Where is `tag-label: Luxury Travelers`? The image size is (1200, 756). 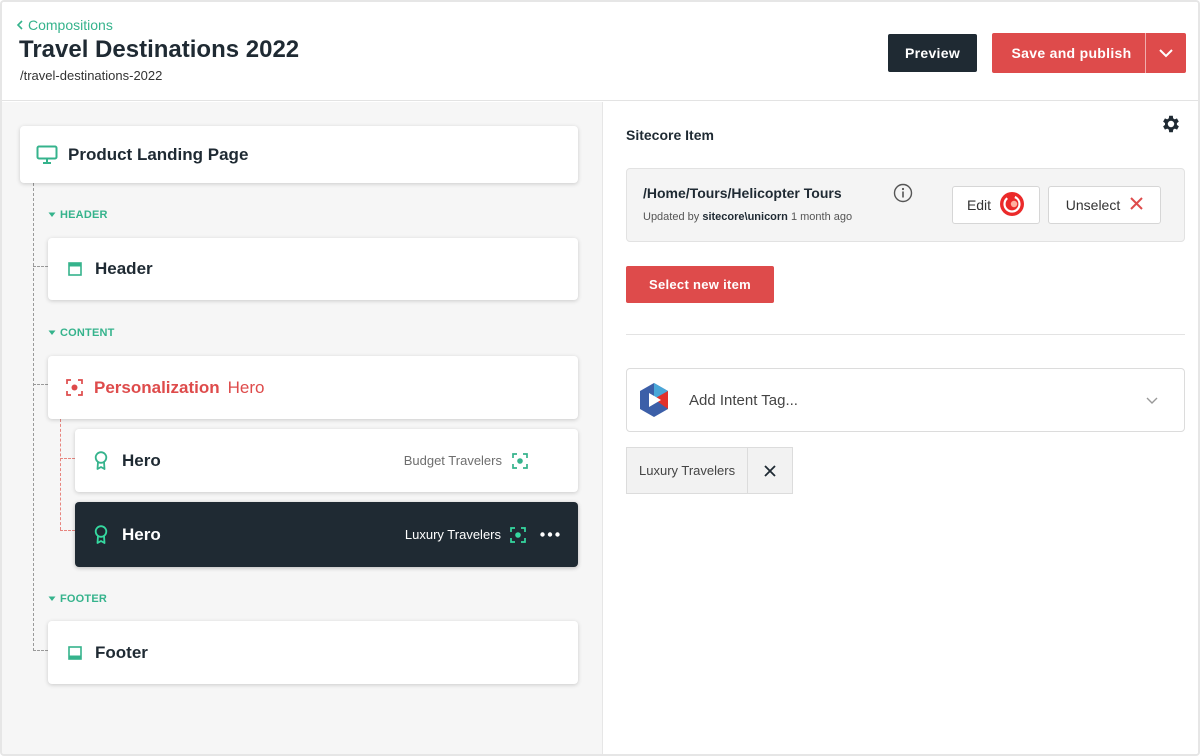
tag-label: Luxury Travelers is located at coordinates (688, 470).